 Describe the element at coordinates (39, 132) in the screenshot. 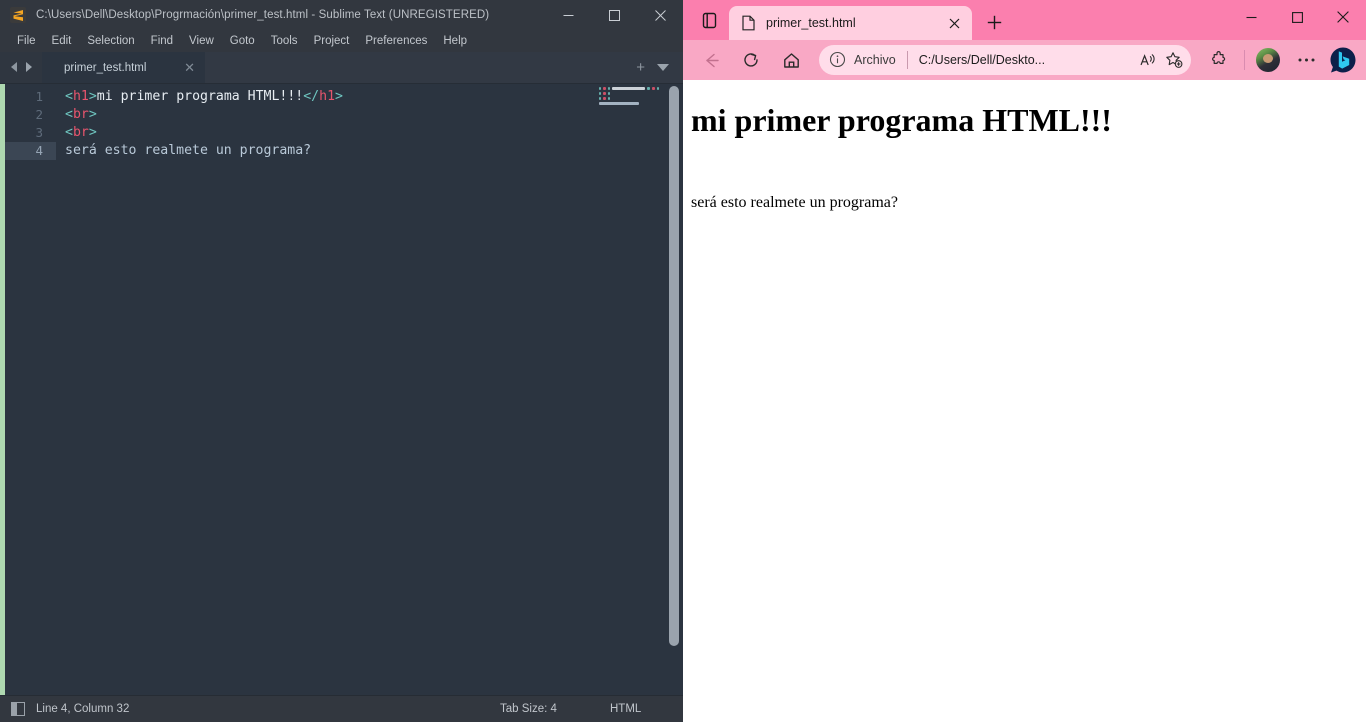

I see `gutter-line-3: 3` at that location.